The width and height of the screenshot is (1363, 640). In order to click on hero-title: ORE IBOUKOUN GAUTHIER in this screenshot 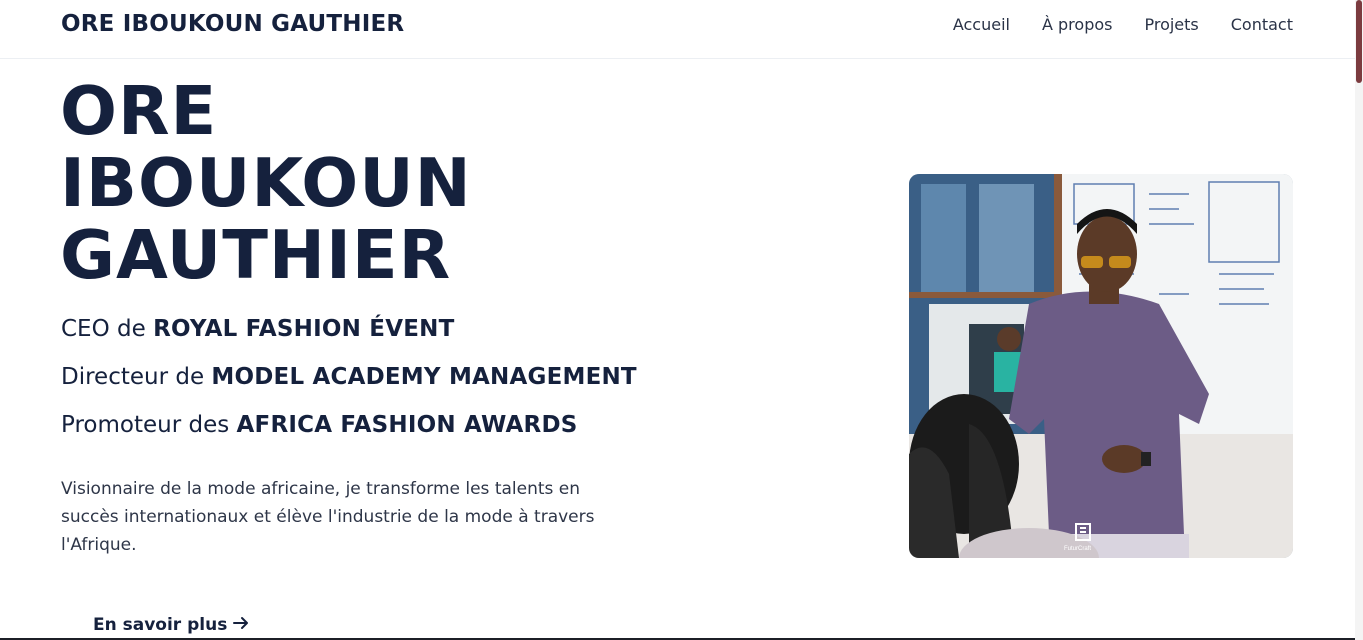, I will do `click(320, 183)`.